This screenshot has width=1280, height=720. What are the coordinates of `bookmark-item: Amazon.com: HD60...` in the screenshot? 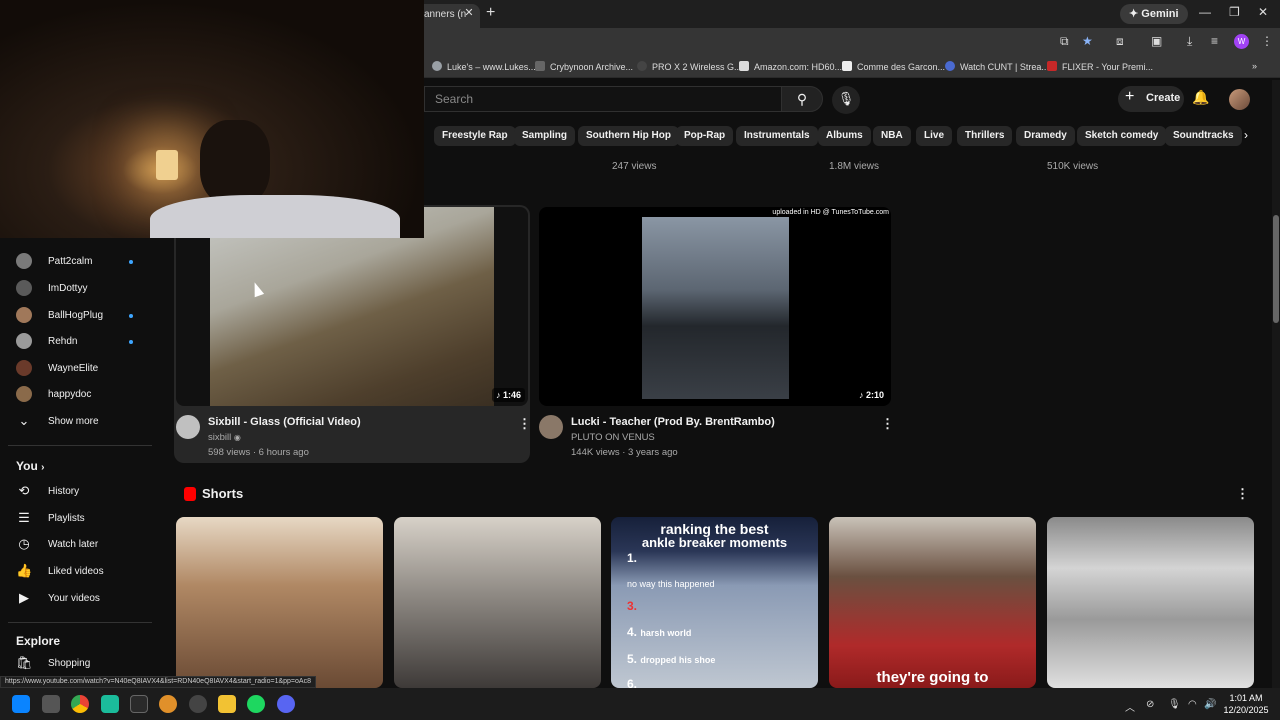 It's located at (790, 66).